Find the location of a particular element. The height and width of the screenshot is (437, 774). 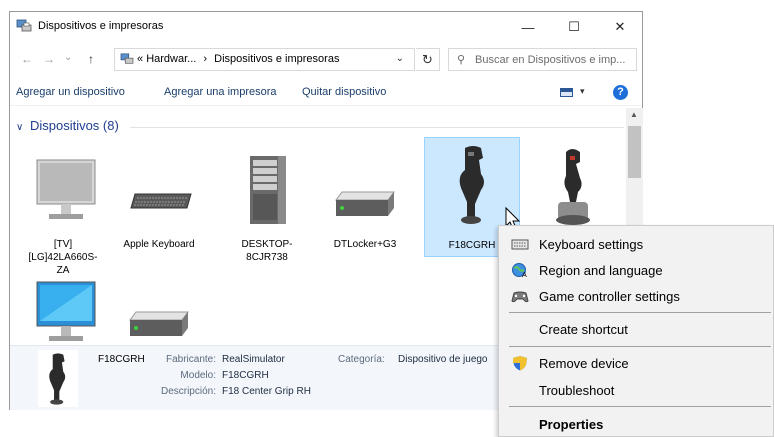

details-description-label: Descripción: is located at coordinates (188, 391).